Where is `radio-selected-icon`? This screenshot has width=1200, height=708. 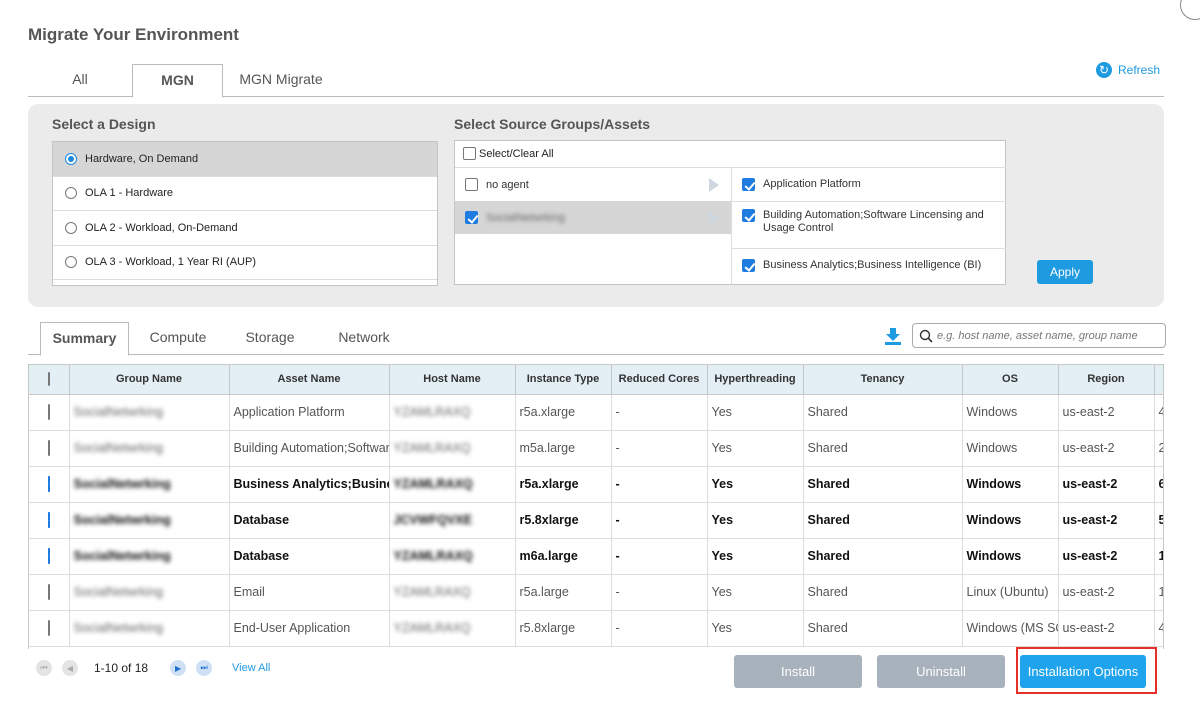
radio-selected-icon is located at coordinates (71, 158).